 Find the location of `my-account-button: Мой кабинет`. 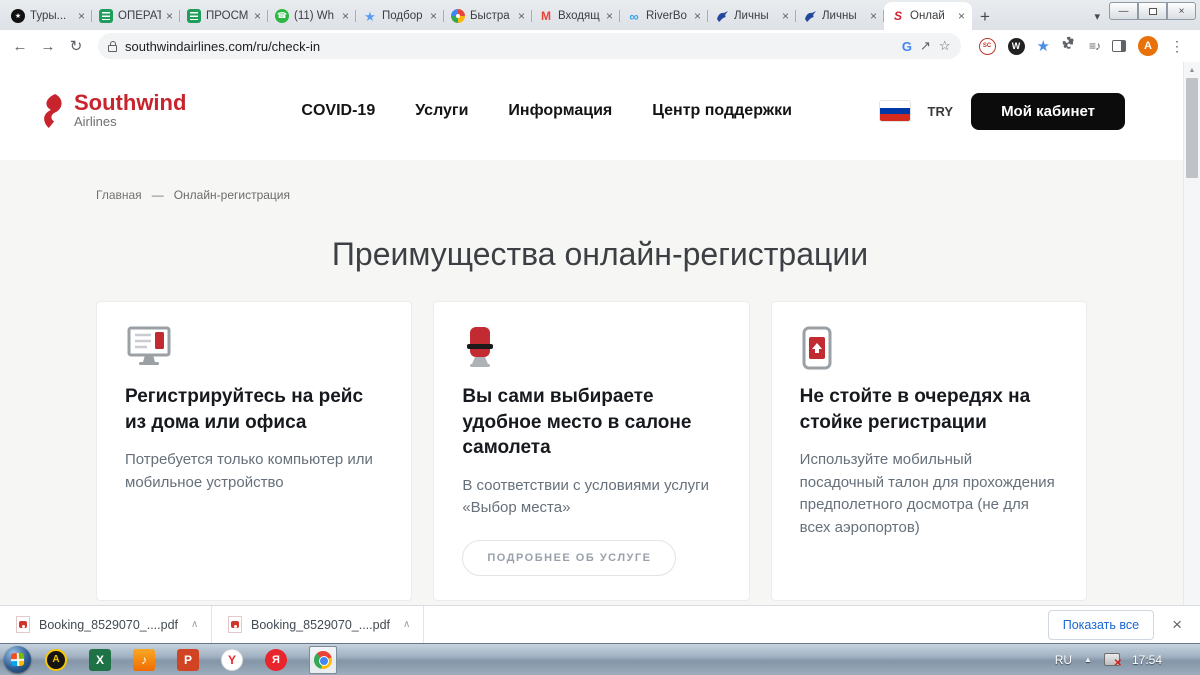

my-account-button: Мой кабинет is located at coordinates (1048, 111).